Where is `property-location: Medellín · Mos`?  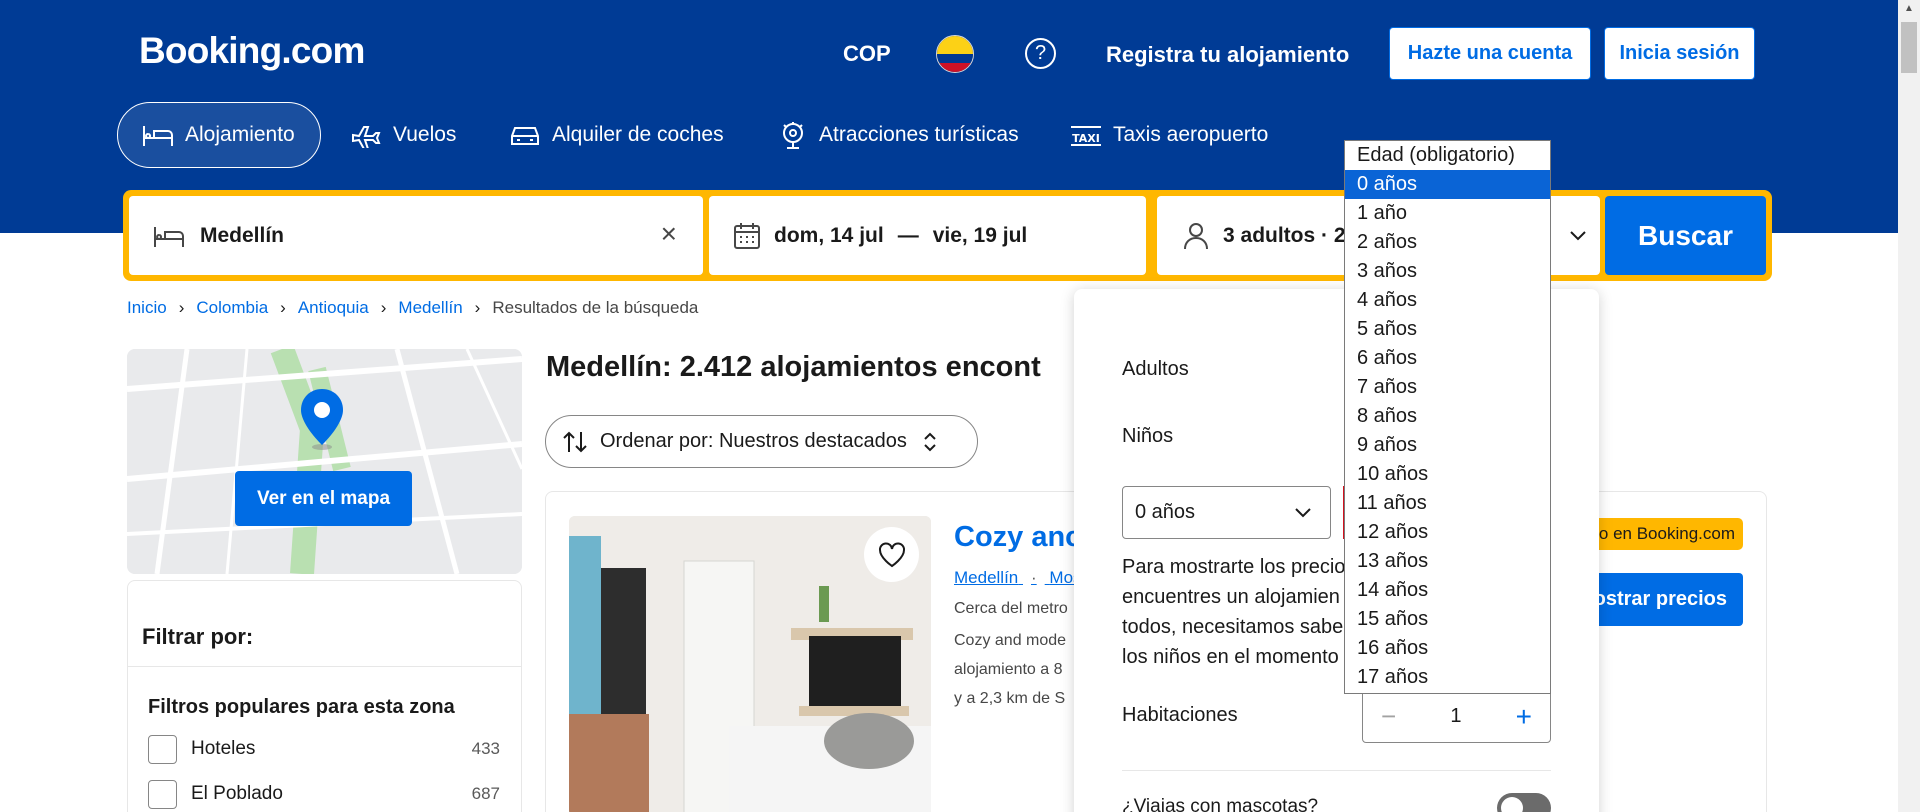
property-location: Medellín · Mos is located at coordinates (1018, 578).